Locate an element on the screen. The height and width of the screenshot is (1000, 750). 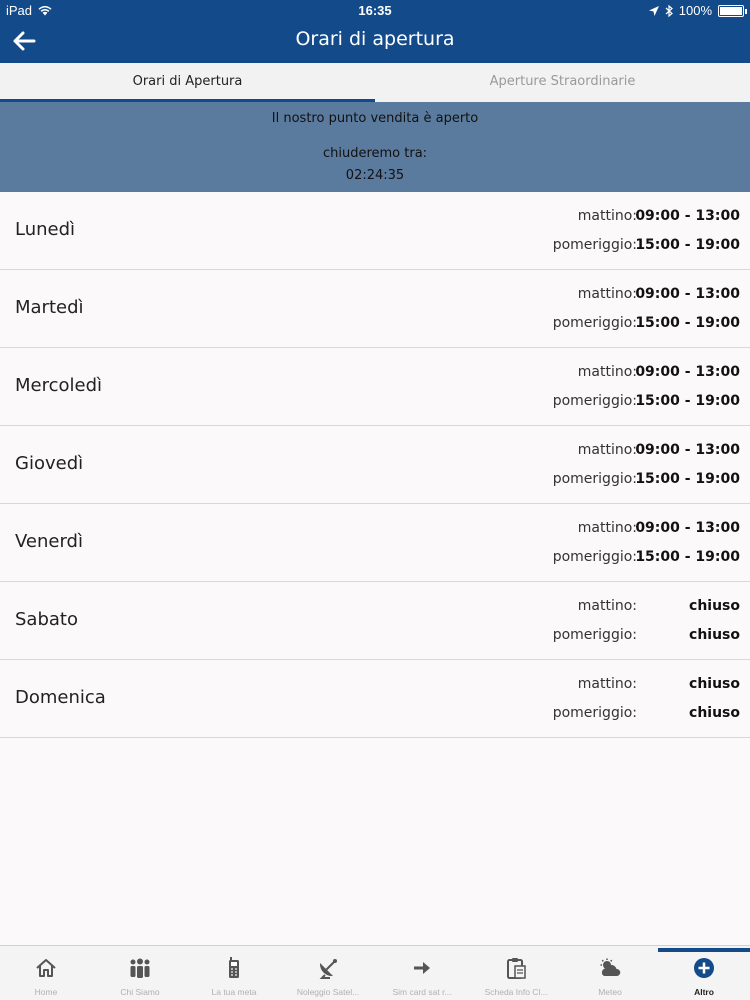
tabbar-label: Home is located at coordinates (46, 992).